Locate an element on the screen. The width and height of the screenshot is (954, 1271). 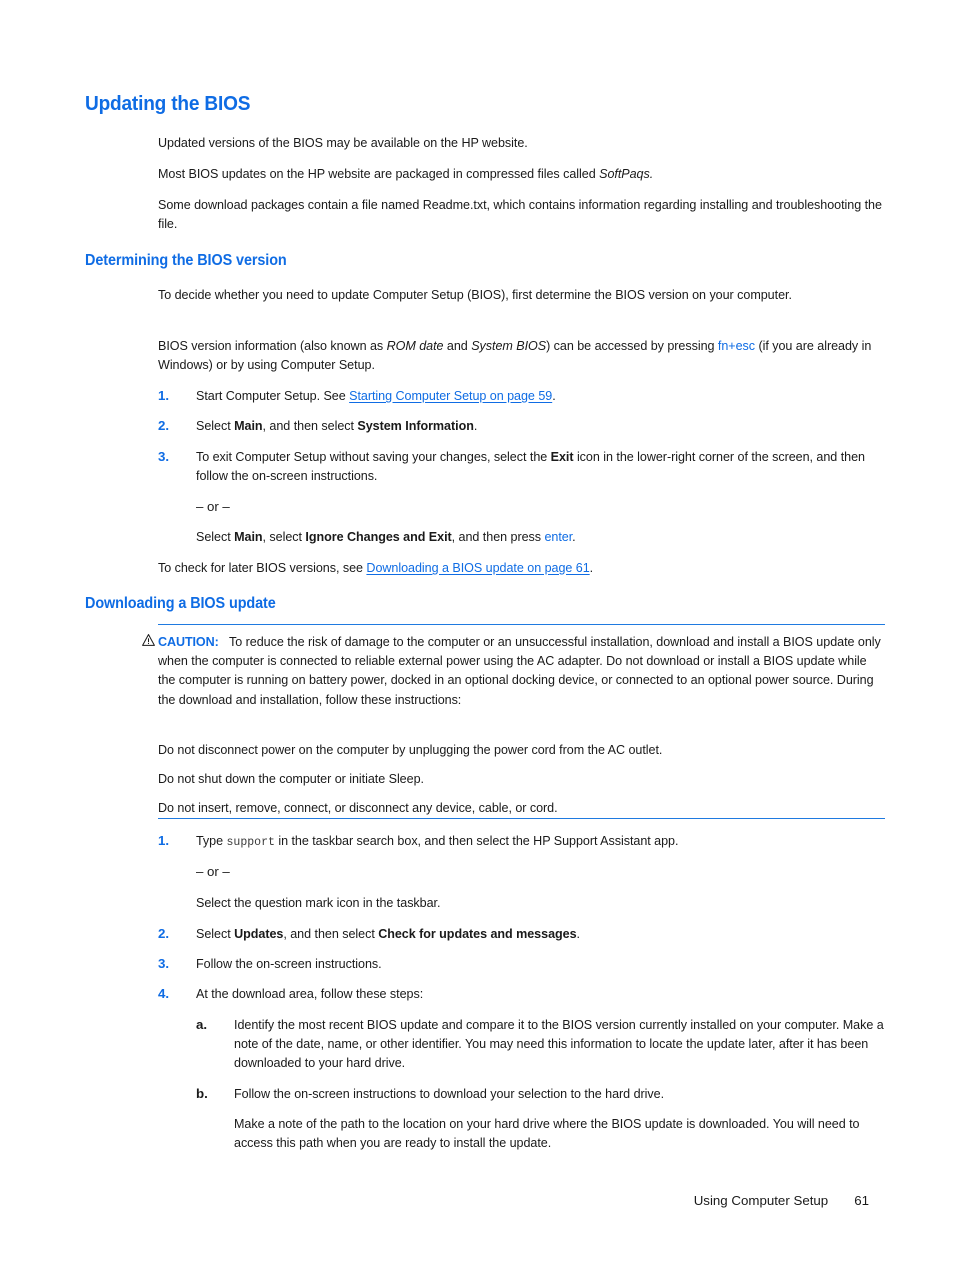
caution-label: CAUTION: is located at coordinates (188, 641).